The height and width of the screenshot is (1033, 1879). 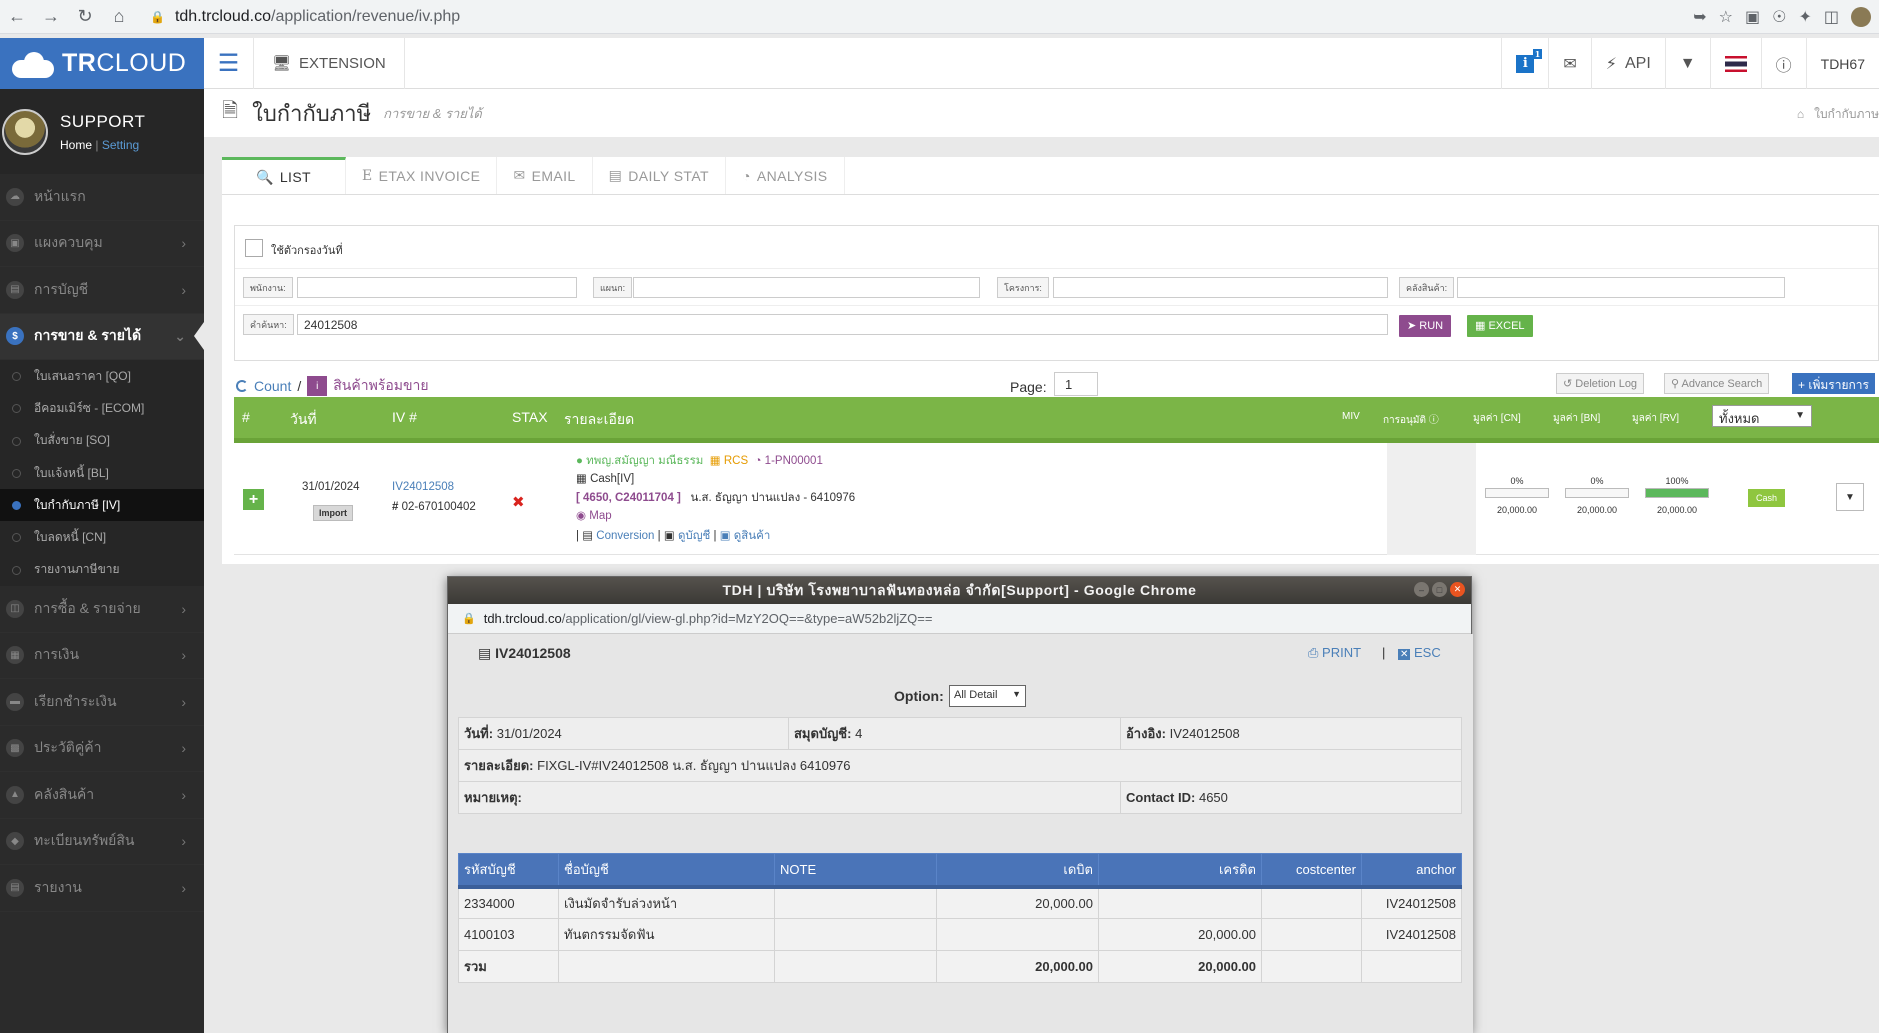 I want to click on report-icon: ▤, so click(x=15, y=887).